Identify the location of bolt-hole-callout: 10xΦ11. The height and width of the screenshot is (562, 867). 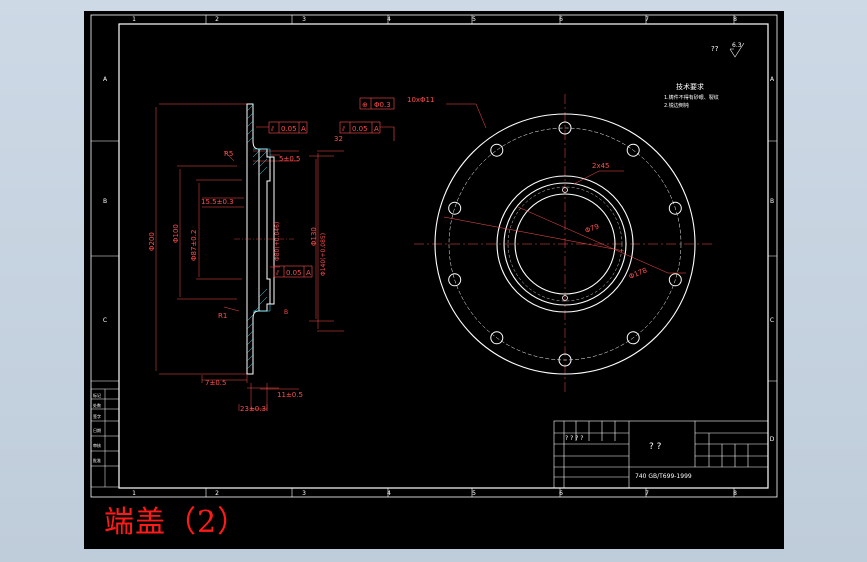
(420, 100).